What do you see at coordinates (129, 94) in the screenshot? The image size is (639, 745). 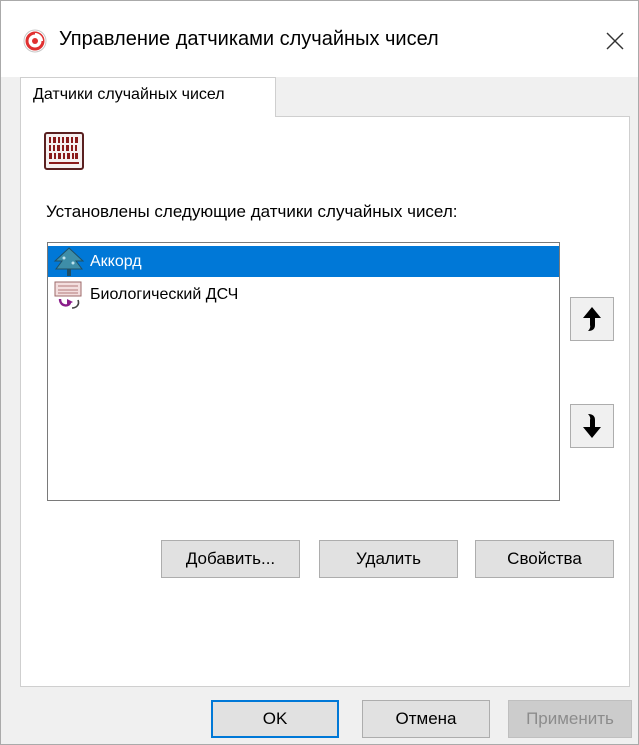 I see `tab-label: Датчики случайных чисел` at bounding box center [129, 94].